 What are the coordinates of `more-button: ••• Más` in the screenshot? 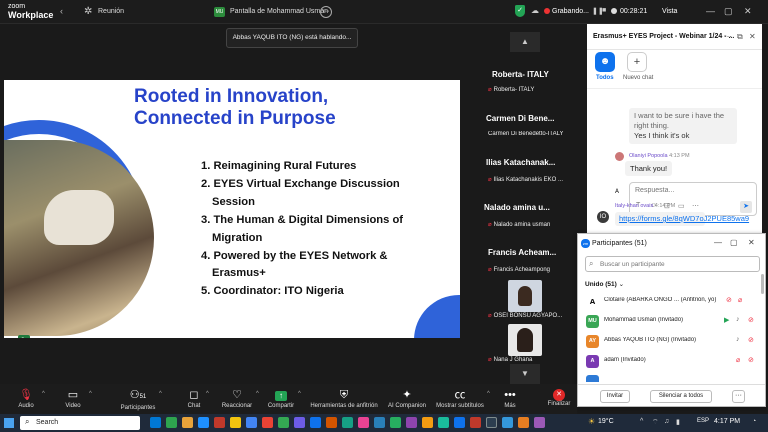 It's located at (510, 399).